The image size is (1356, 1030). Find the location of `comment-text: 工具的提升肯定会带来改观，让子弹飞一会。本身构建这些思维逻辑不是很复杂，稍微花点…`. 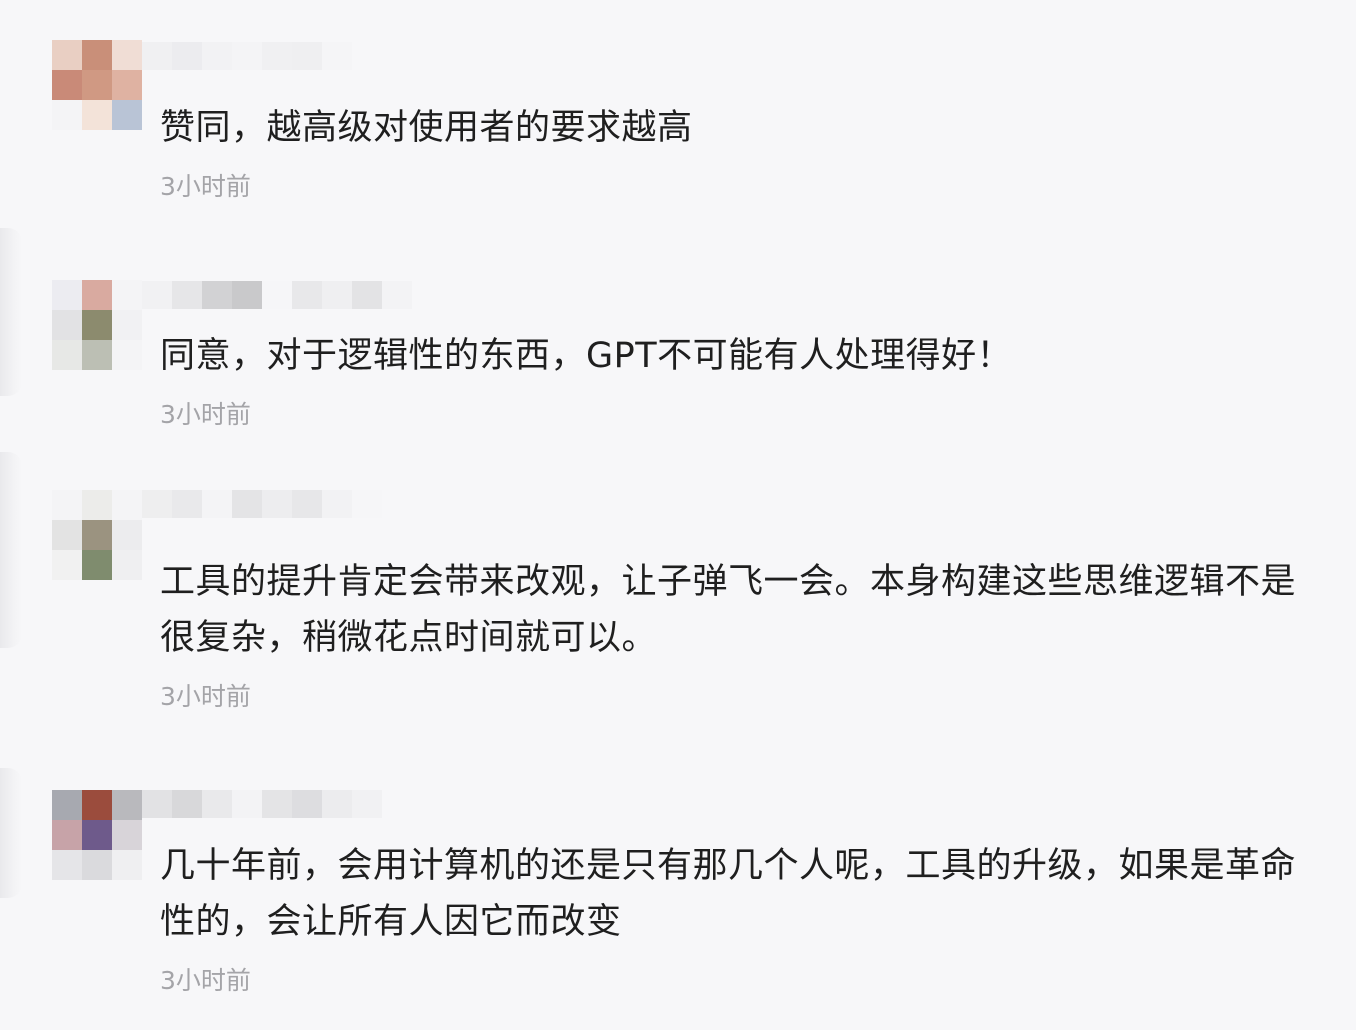

comment-text: 工具的提升肯定会带来改观，让子弹飞一会。本身构建这些思维逻辑不是很复杂，稍微花点… is located at coordinates (728, 610).